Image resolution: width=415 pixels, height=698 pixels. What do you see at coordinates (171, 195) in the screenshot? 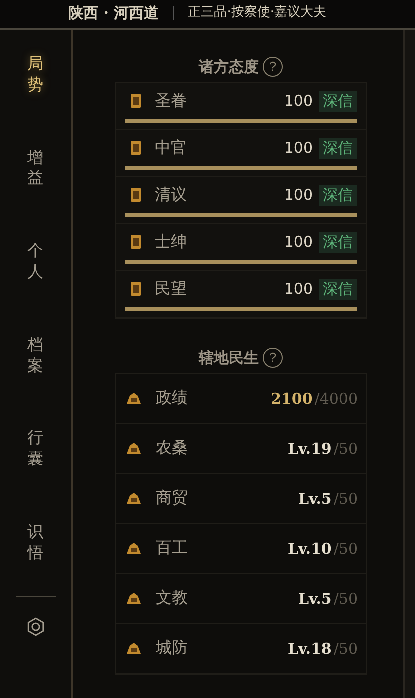
I see `faction-name: 清议` at bounding box center [171, 195].